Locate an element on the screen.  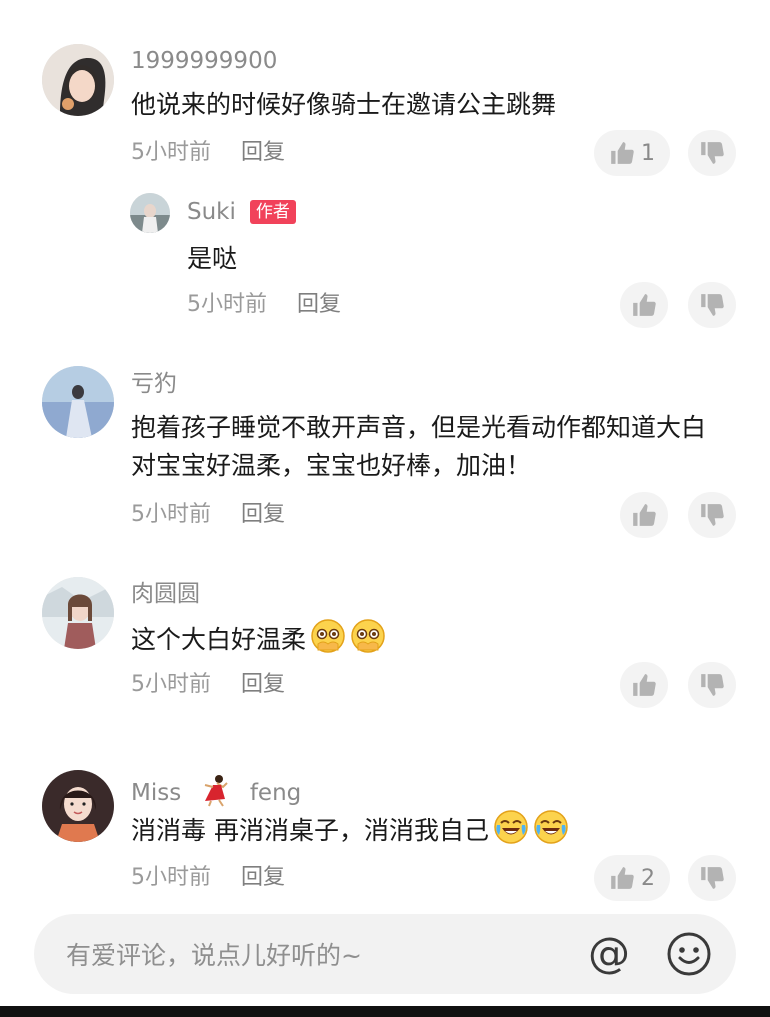
like-button: 2 is located at coordinates (632, 878).